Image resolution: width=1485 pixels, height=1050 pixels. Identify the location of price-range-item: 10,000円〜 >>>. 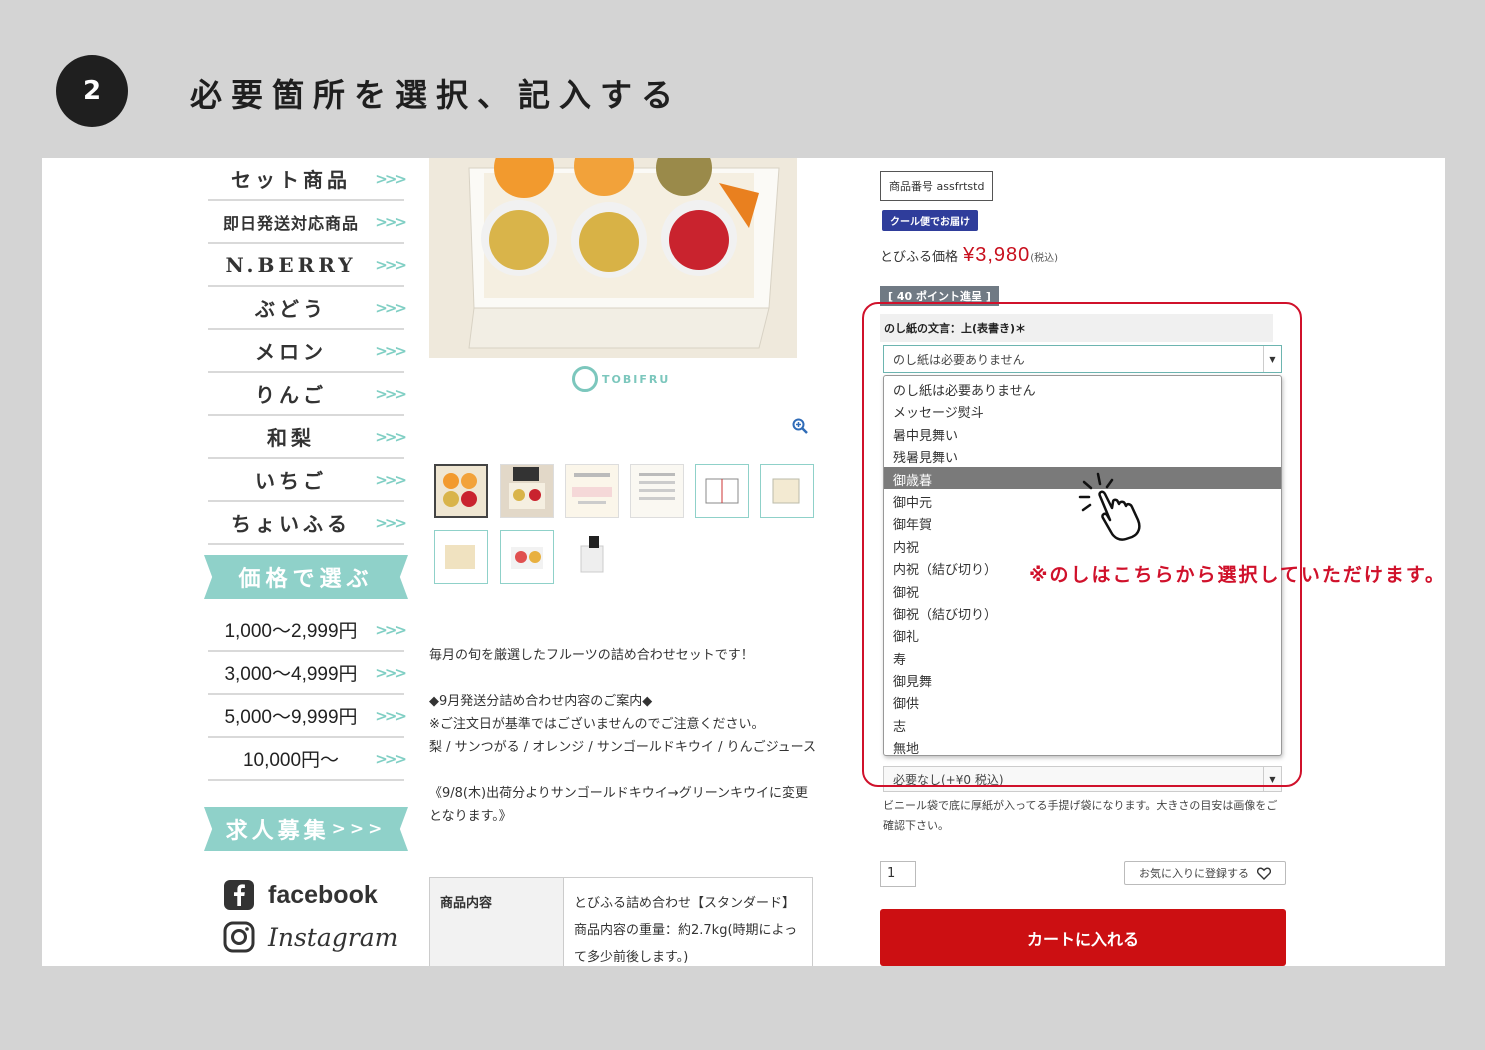
(307, 759).